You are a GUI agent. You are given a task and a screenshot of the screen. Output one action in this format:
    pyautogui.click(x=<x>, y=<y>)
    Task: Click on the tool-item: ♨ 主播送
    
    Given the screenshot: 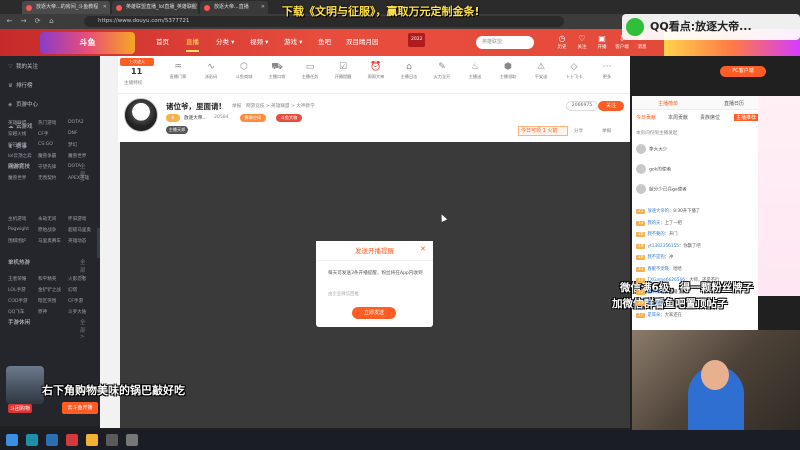 What is the action you would take?
    pyautogui.click(x=475, y=70)
    